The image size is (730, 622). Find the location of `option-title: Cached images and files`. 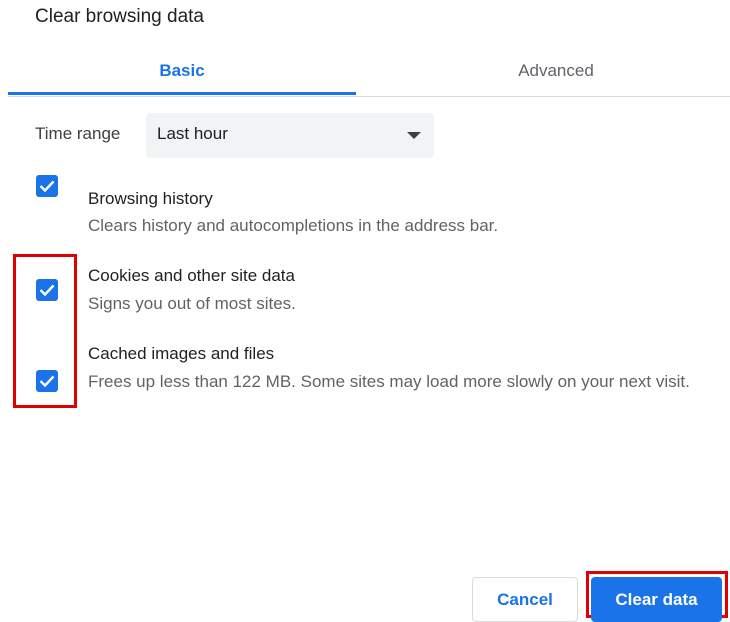

option-title: Cached images and files is located at coordinates (181, 353).